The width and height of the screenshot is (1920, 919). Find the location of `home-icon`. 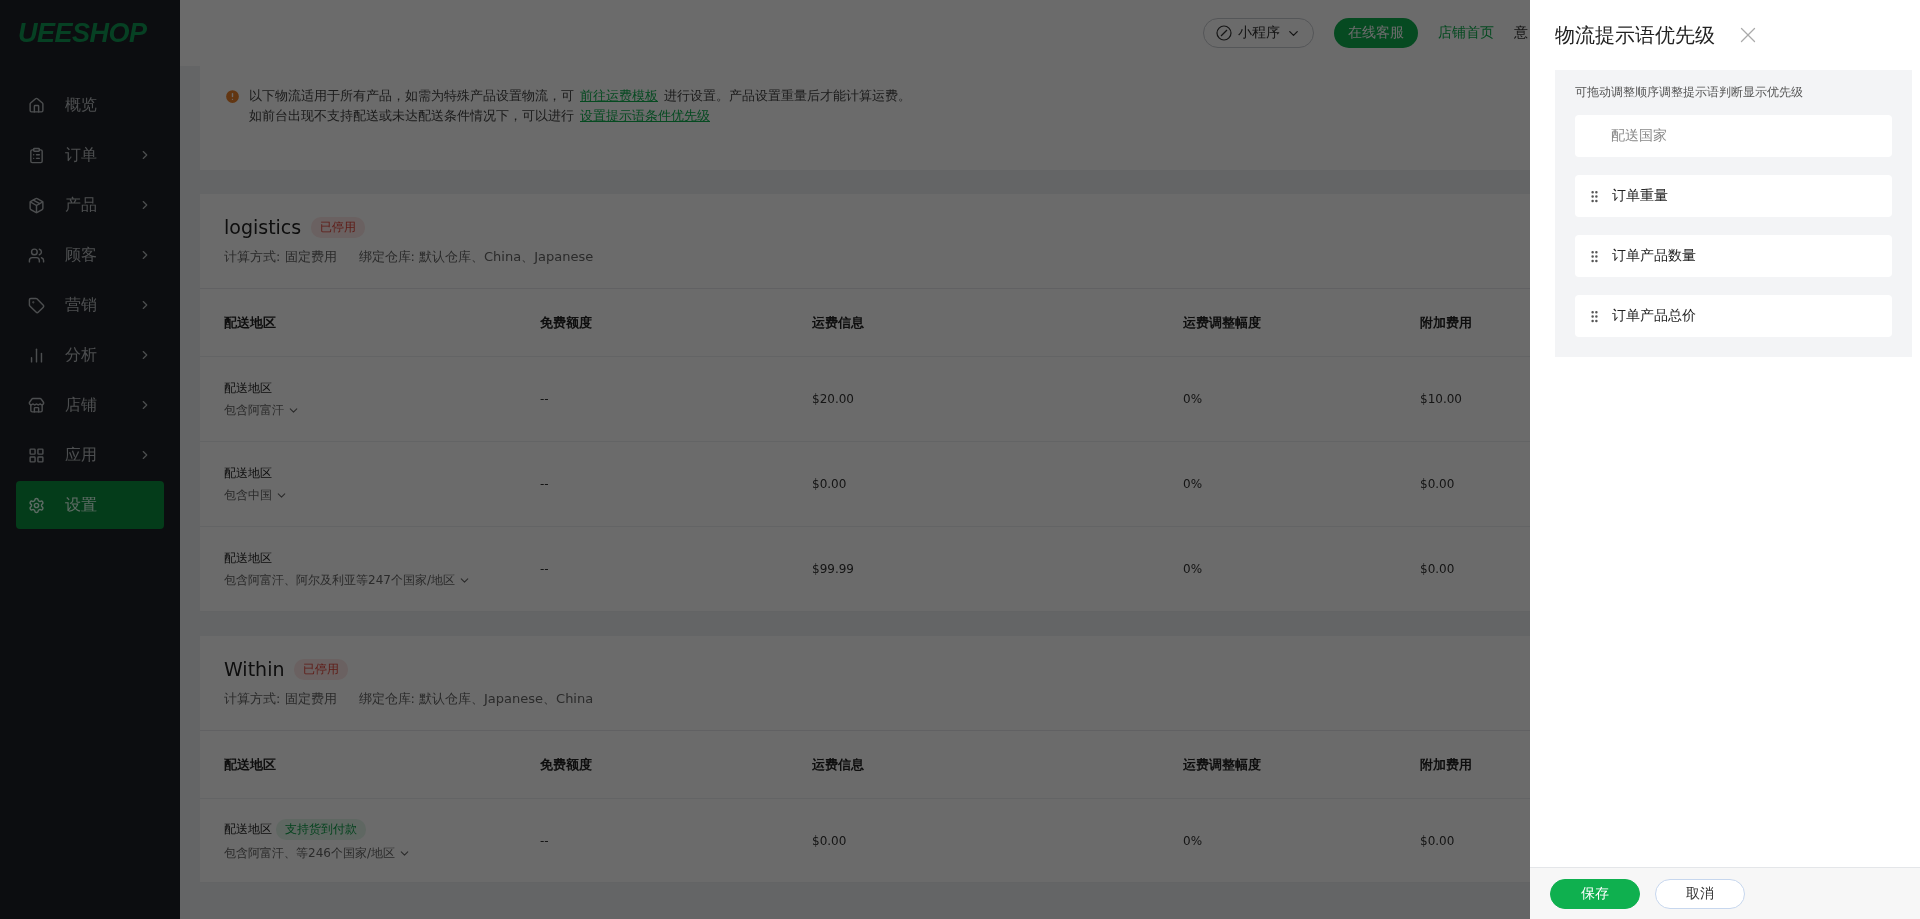

home-icon is located at coordinates (36, 105).